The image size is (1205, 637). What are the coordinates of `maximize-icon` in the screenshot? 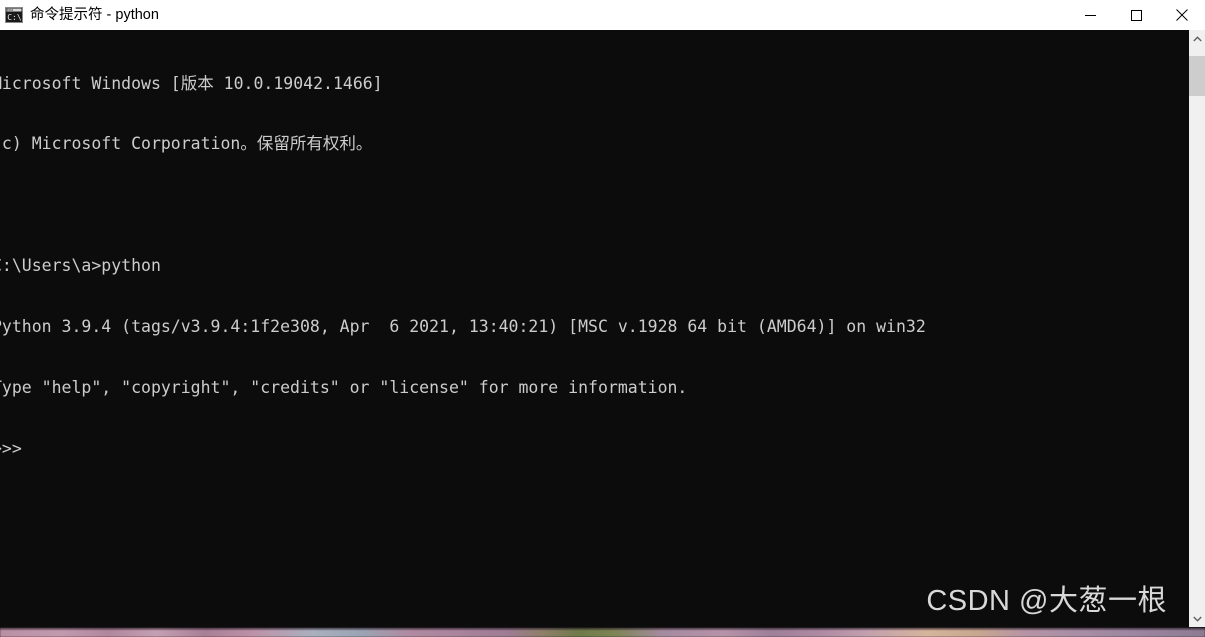 It's located at (1136, 15).